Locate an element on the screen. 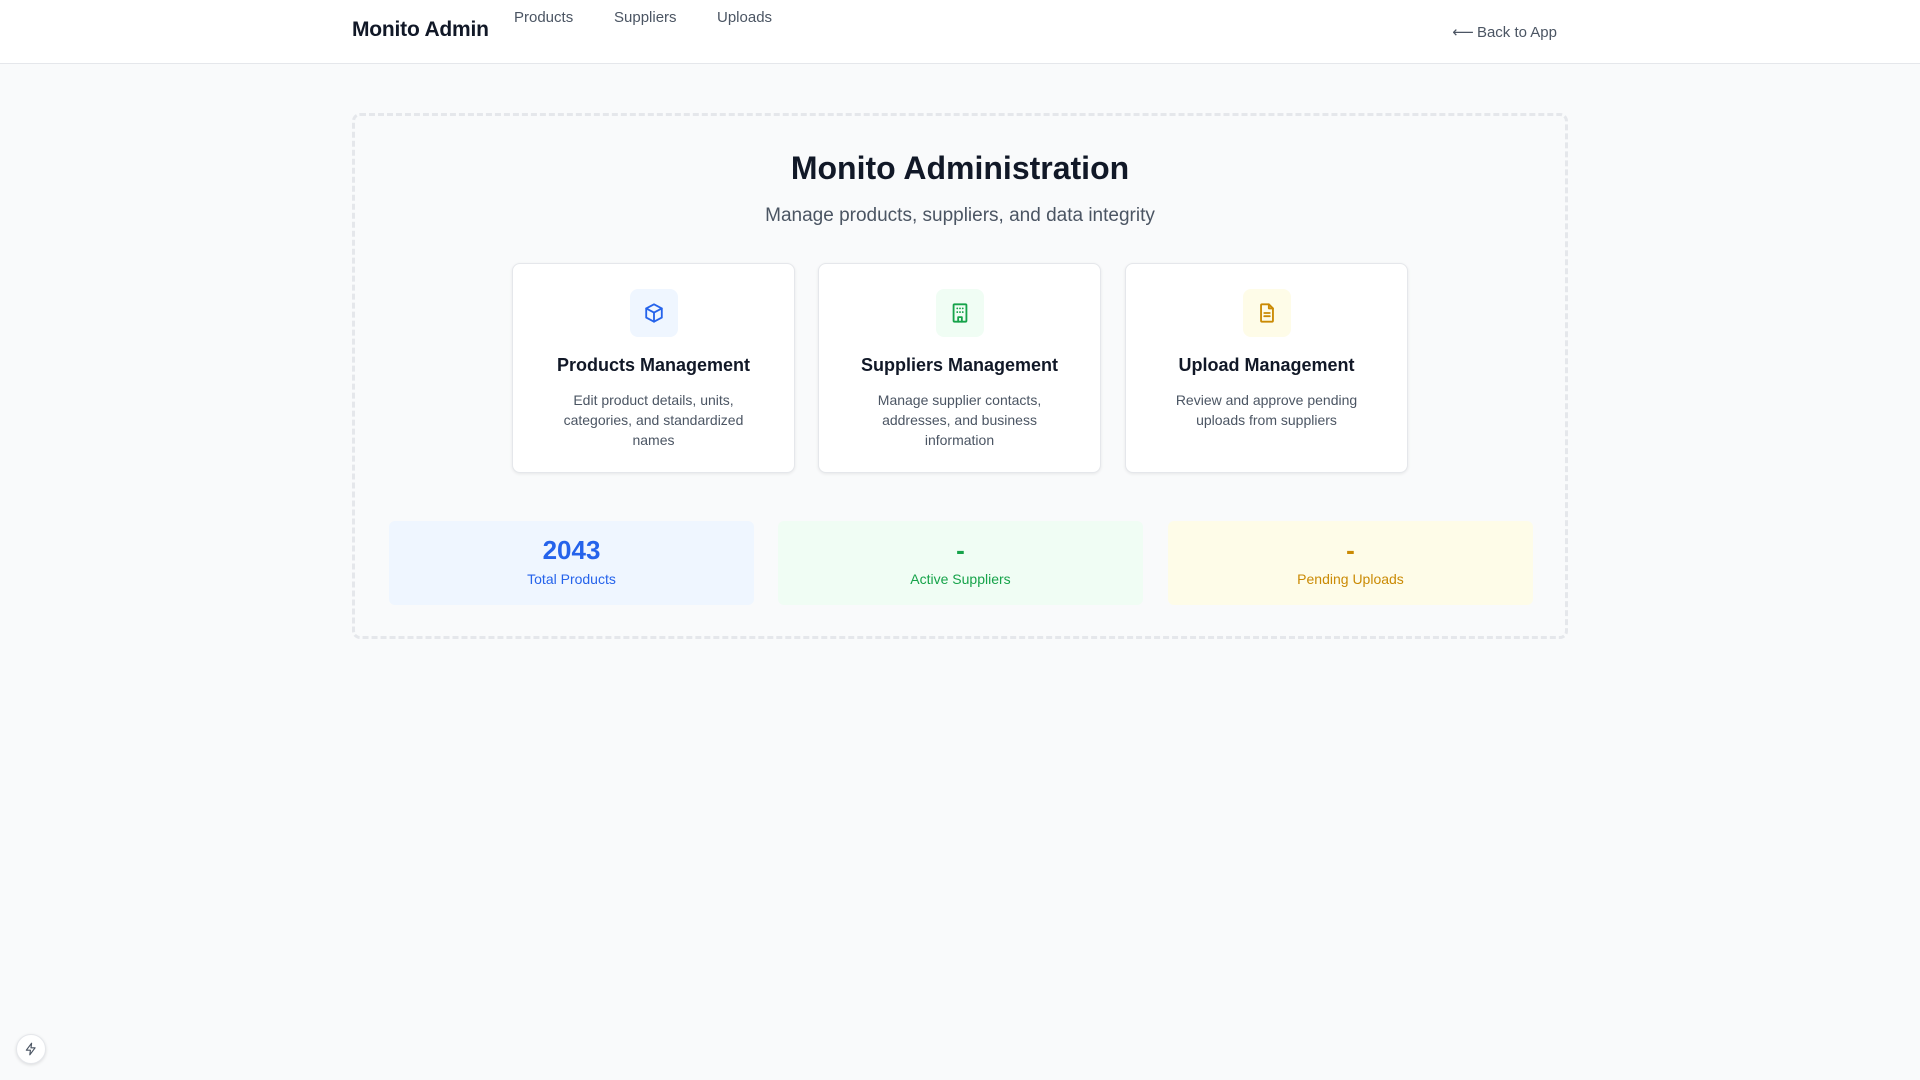  total-products-stat: 2043 Total Products is located at coordinates (571, 563).